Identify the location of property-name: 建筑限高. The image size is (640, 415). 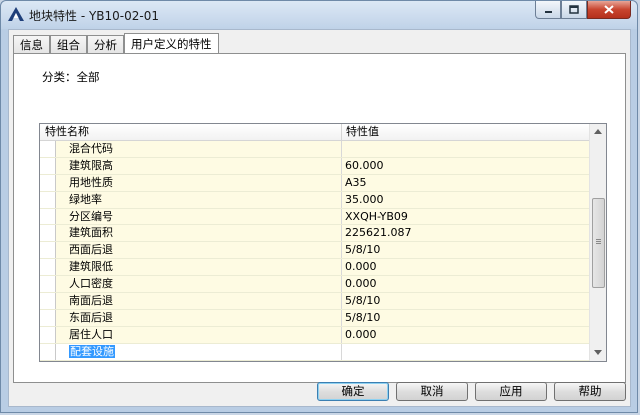
(198, 165).